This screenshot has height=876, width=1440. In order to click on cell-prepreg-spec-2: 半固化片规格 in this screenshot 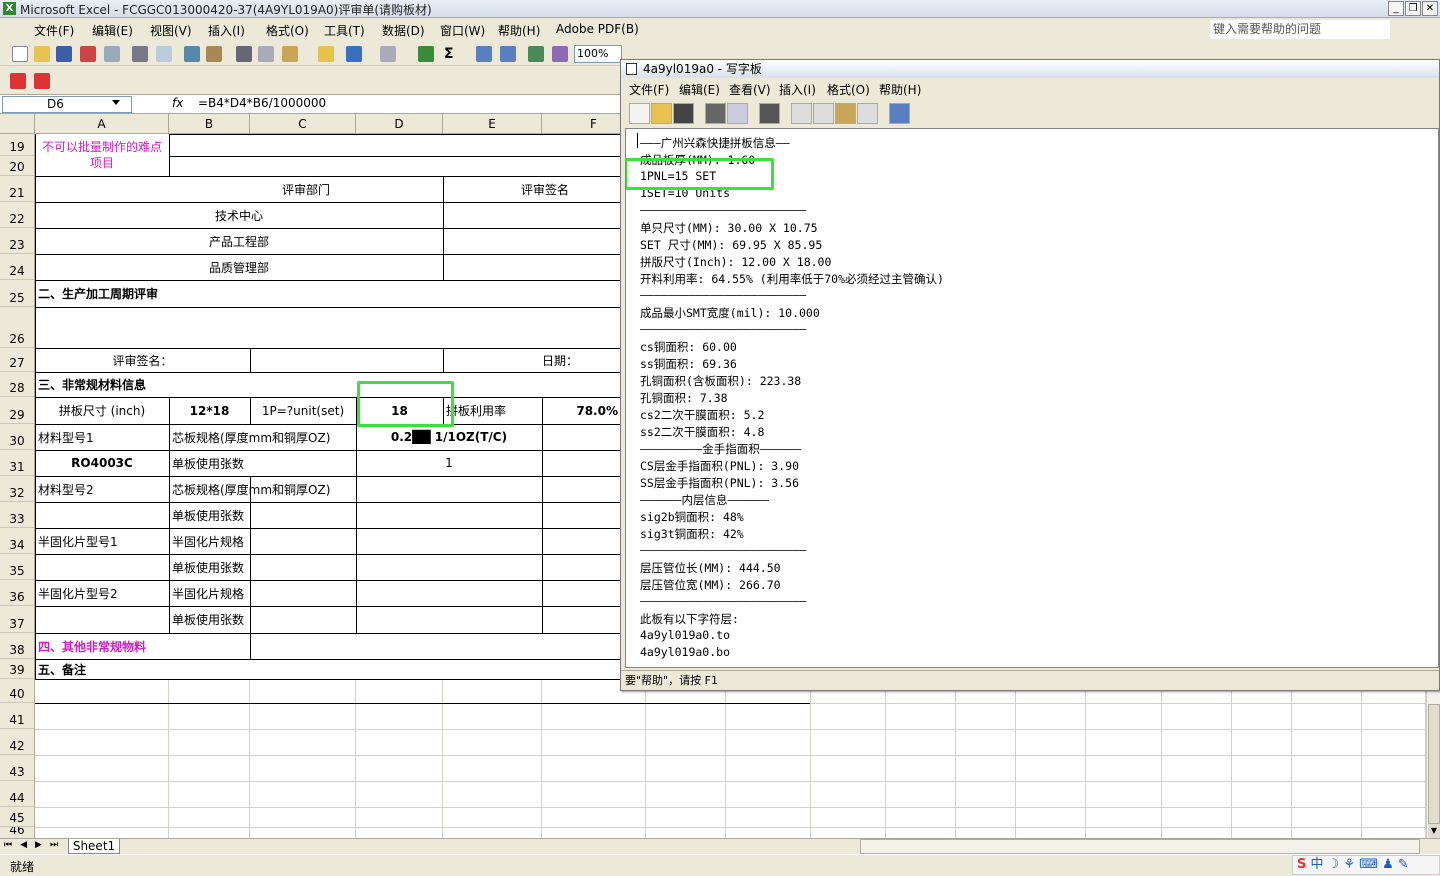, I will do `click(208, 593)`.